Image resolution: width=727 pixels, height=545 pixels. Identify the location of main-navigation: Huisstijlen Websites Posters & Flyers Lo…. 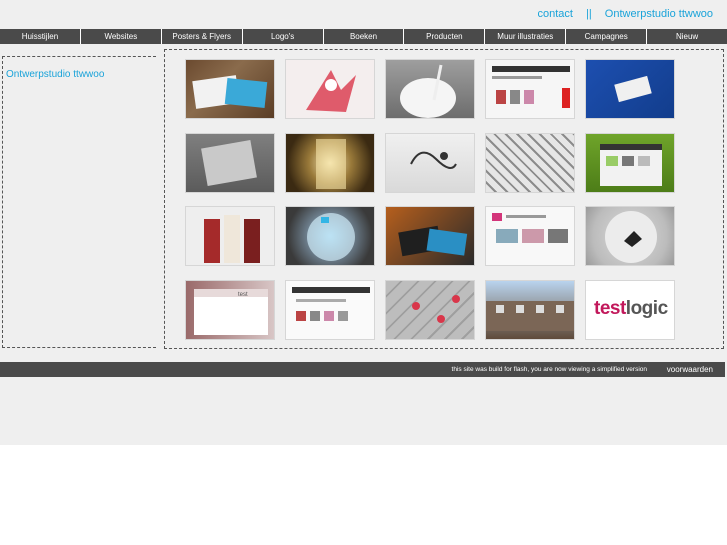
(363, 36).